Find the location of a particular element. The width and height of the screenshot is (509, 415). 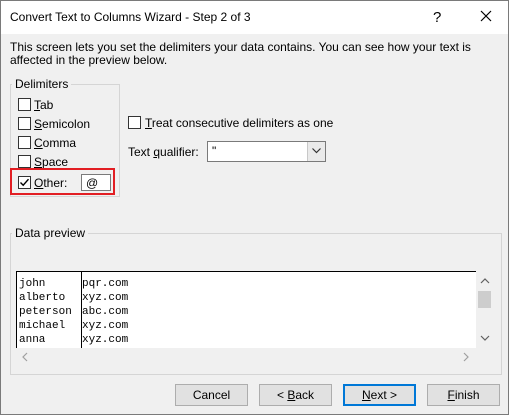

scroll-up-icon is located at coordinates (485, 281).